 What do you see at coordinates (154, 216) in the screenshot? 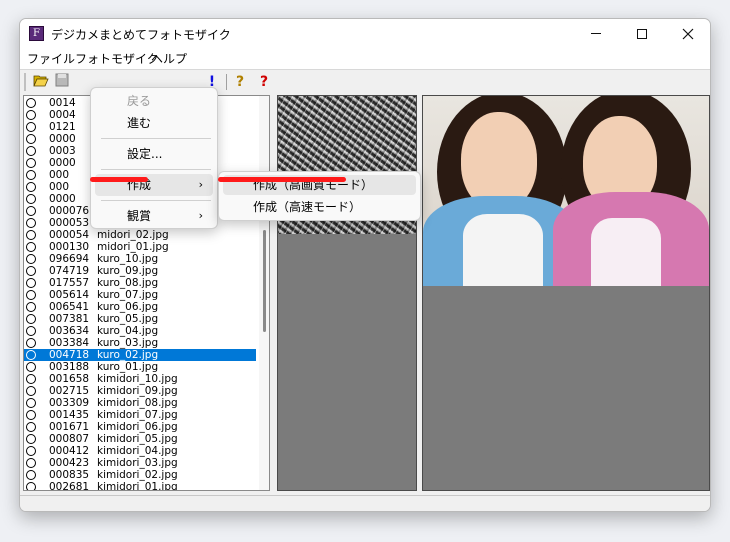
I see `menu-item-view: 観賞 ›` at bounding box center [154, 216].